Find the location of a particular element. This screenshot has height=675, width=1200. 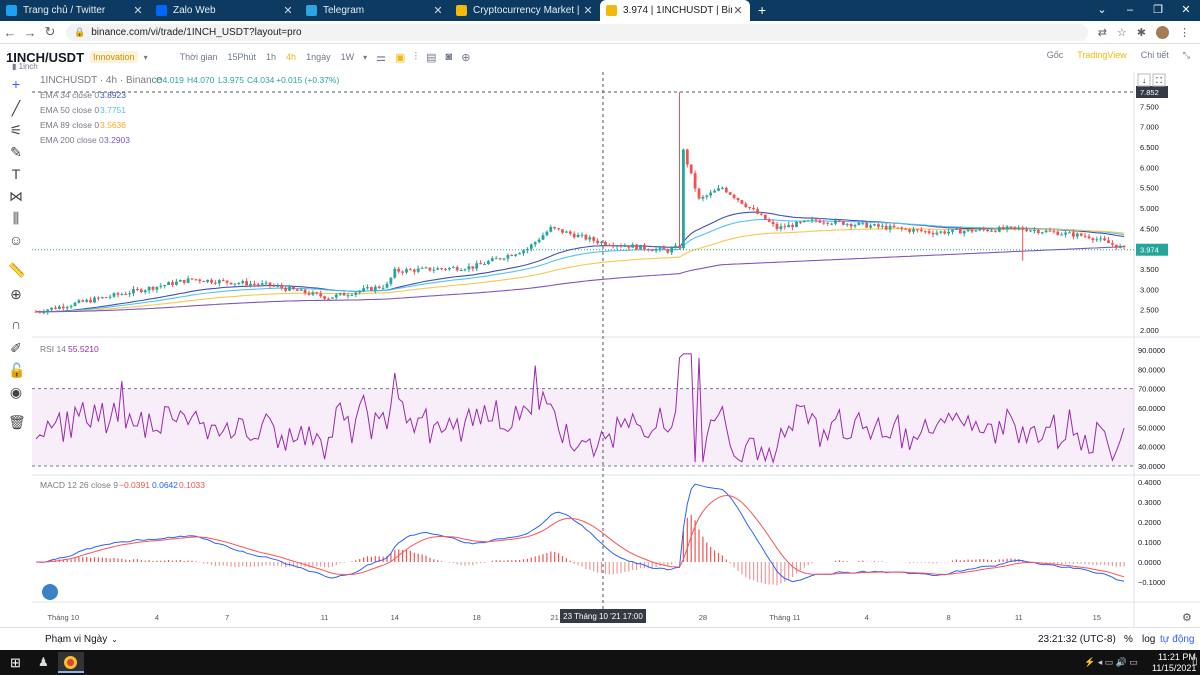

layout-icon: ▤ is located at coordinates (431, 57).